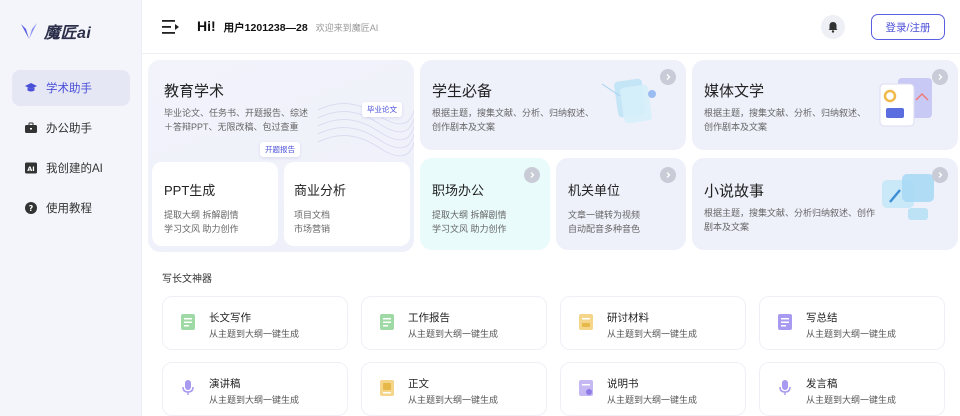  What do you see at coordinates (347, 28) in the screenshot?
I see `welcome-text: 欢迎来到魔匠AI` at bounding box center [347, 28].